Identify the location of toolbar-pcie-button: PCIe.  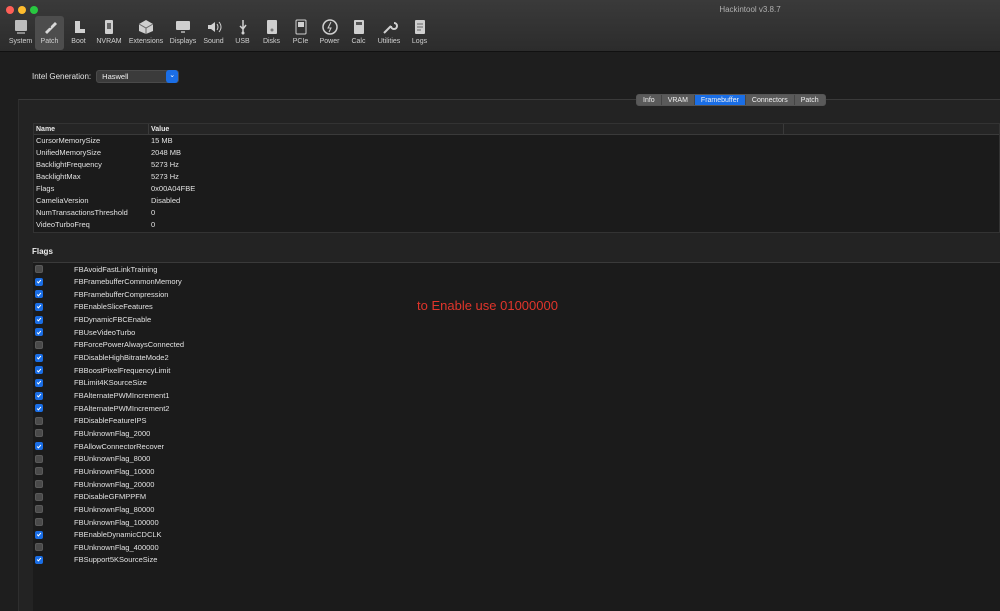
(300, 33).